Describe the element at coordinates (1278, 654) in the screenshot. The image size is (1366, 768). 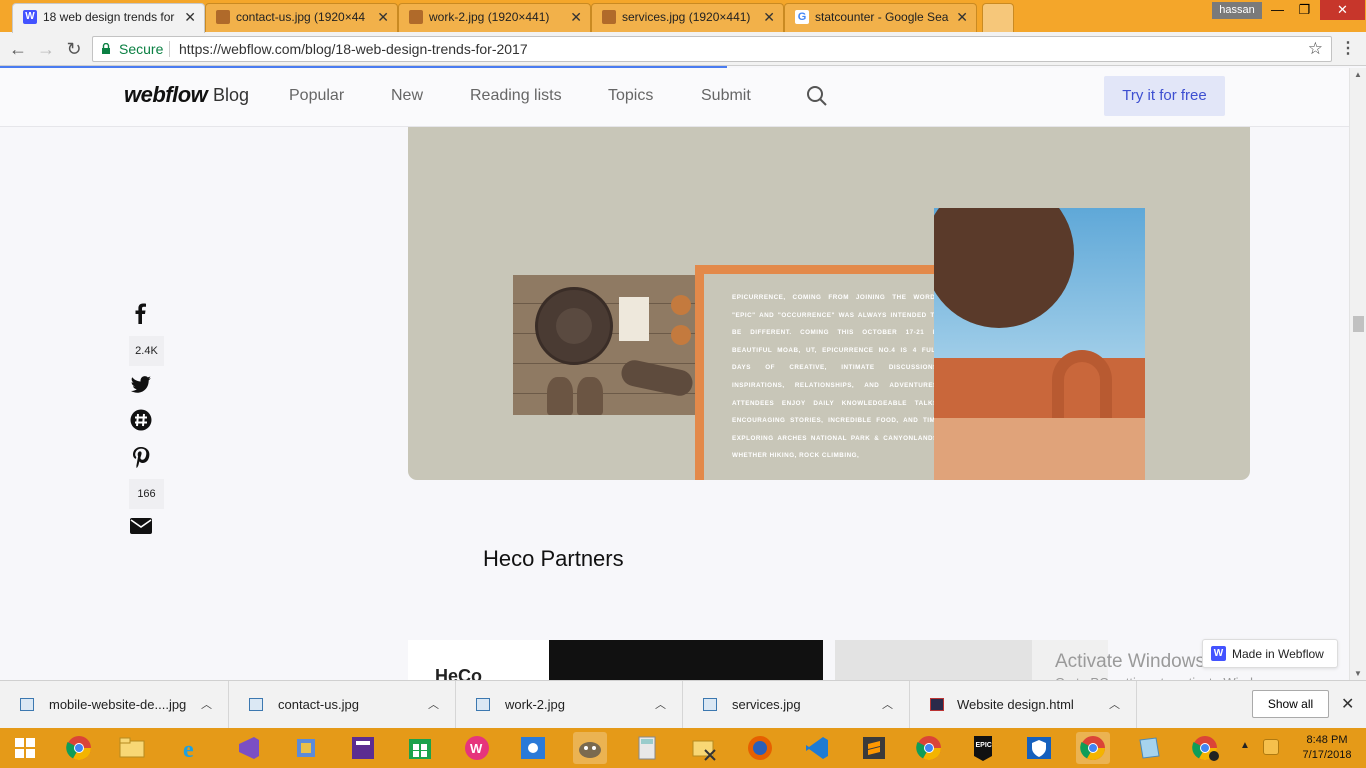
I see `badge-label: Made in Webflow` at that location.